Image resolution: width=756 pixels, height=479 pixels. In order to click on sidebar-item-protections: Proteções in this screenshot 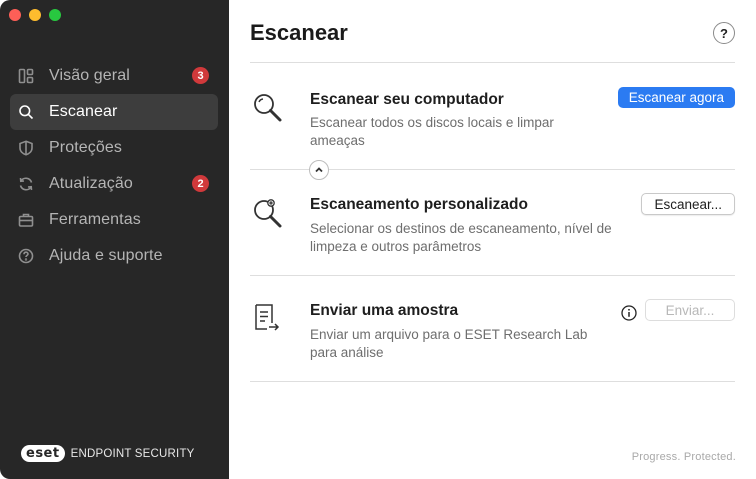, I will do `click(114, 148)`.